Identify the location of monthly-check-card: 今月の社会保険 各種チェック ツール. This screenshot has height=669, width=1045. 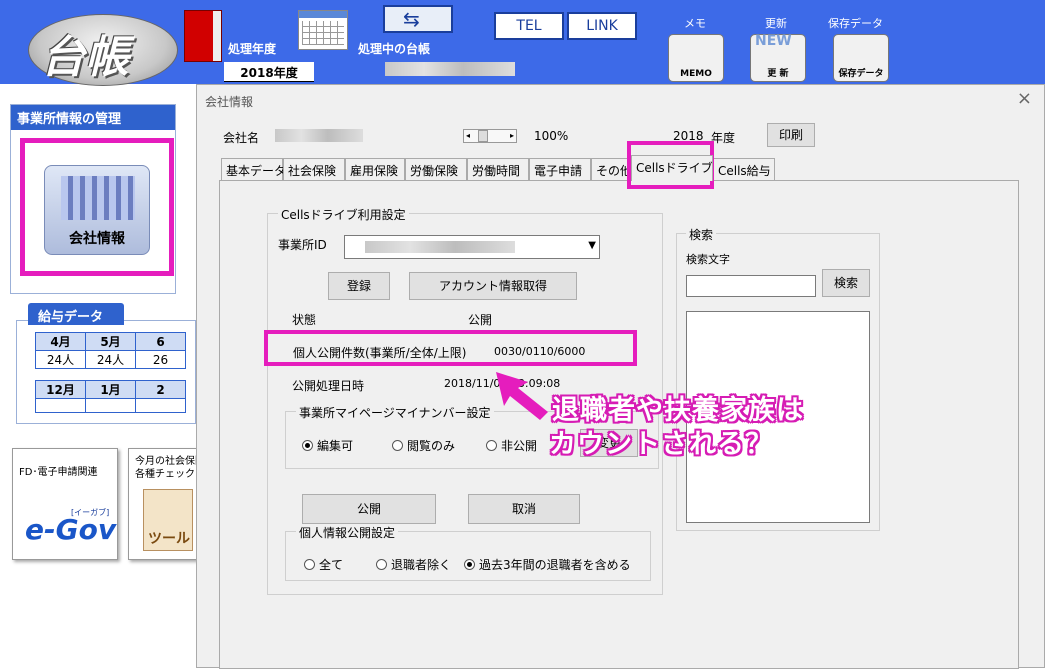
(166, 504).